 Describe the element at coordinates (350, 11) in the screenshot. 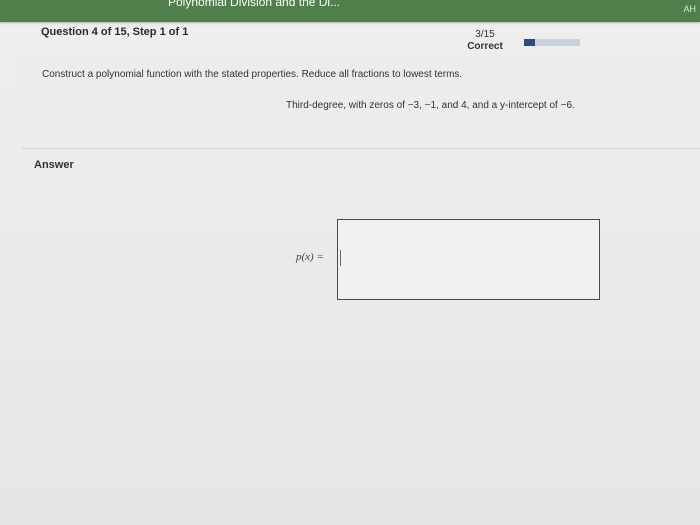

I see `top-bar: Polynomial Division and the Di... AH` at that location.